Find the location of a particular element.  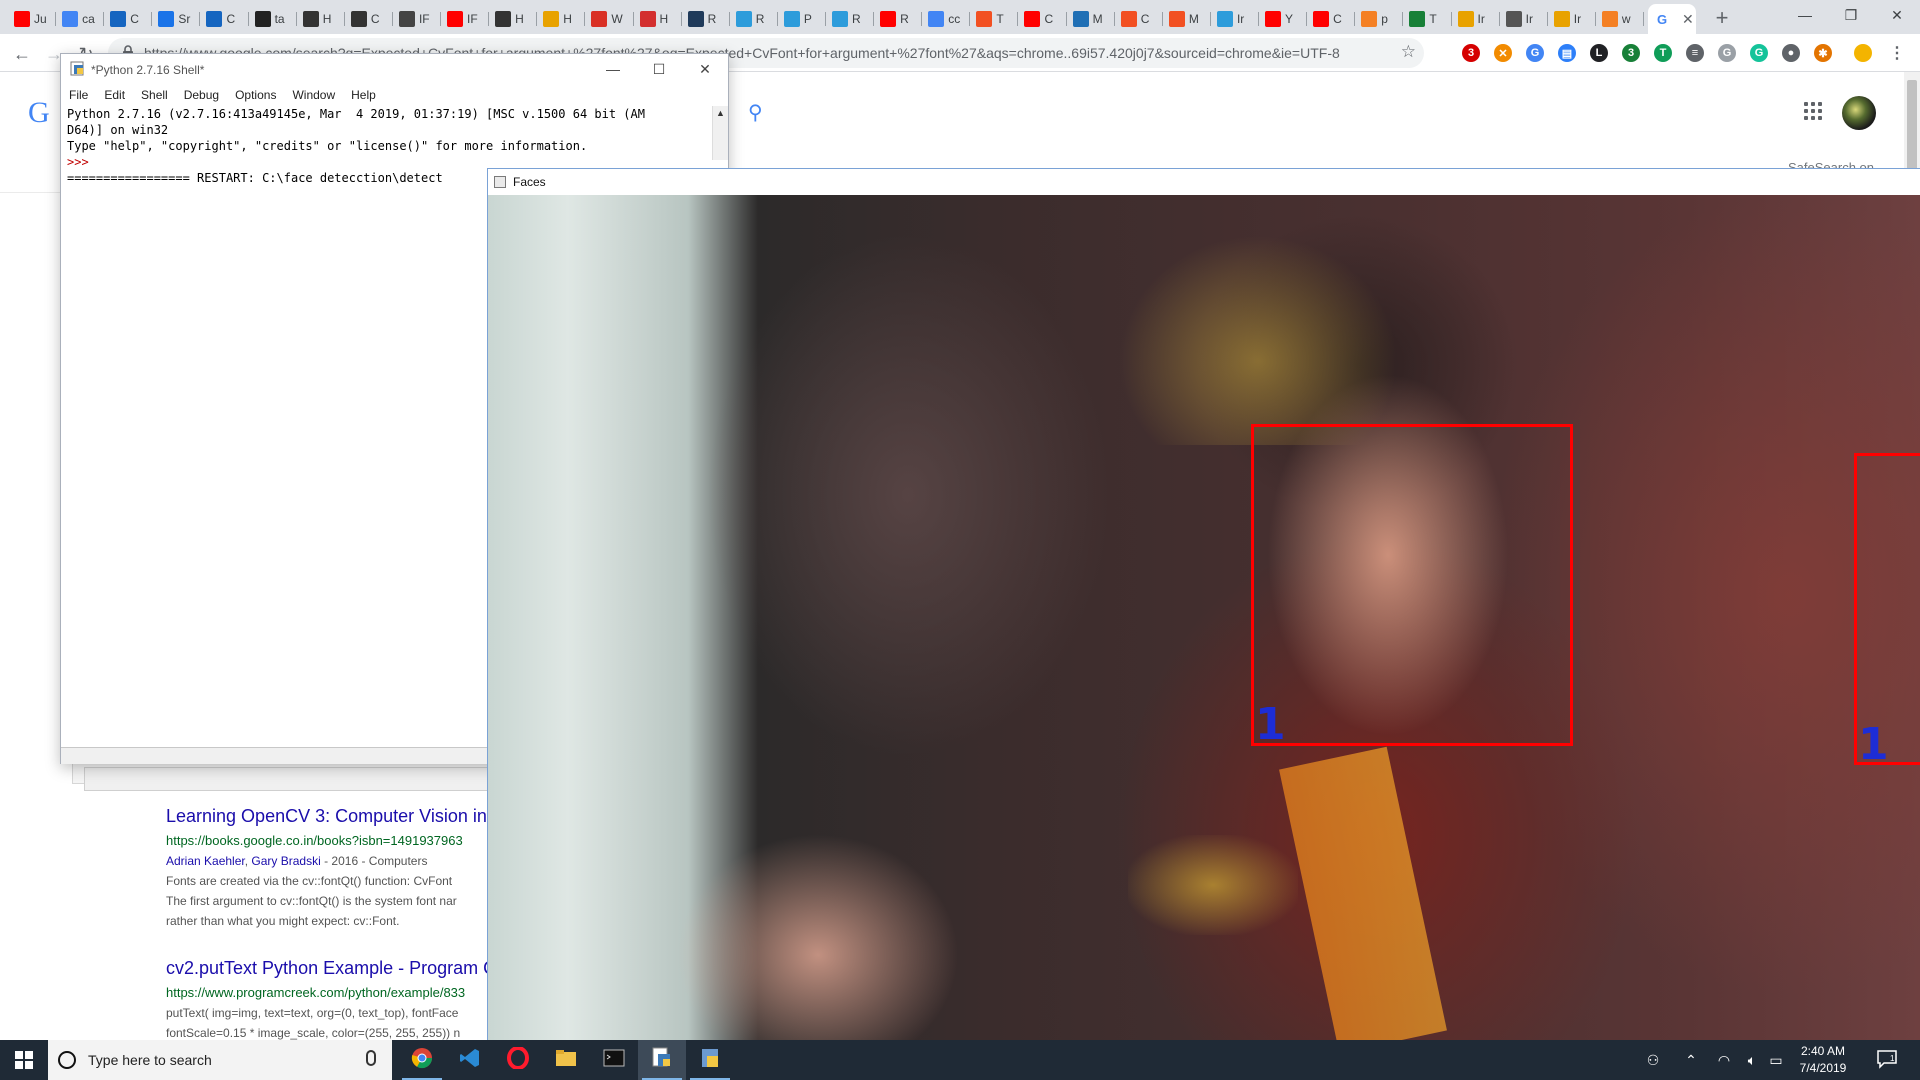

puzzle-icon: ✱ is located at coordinates (1823, 53).